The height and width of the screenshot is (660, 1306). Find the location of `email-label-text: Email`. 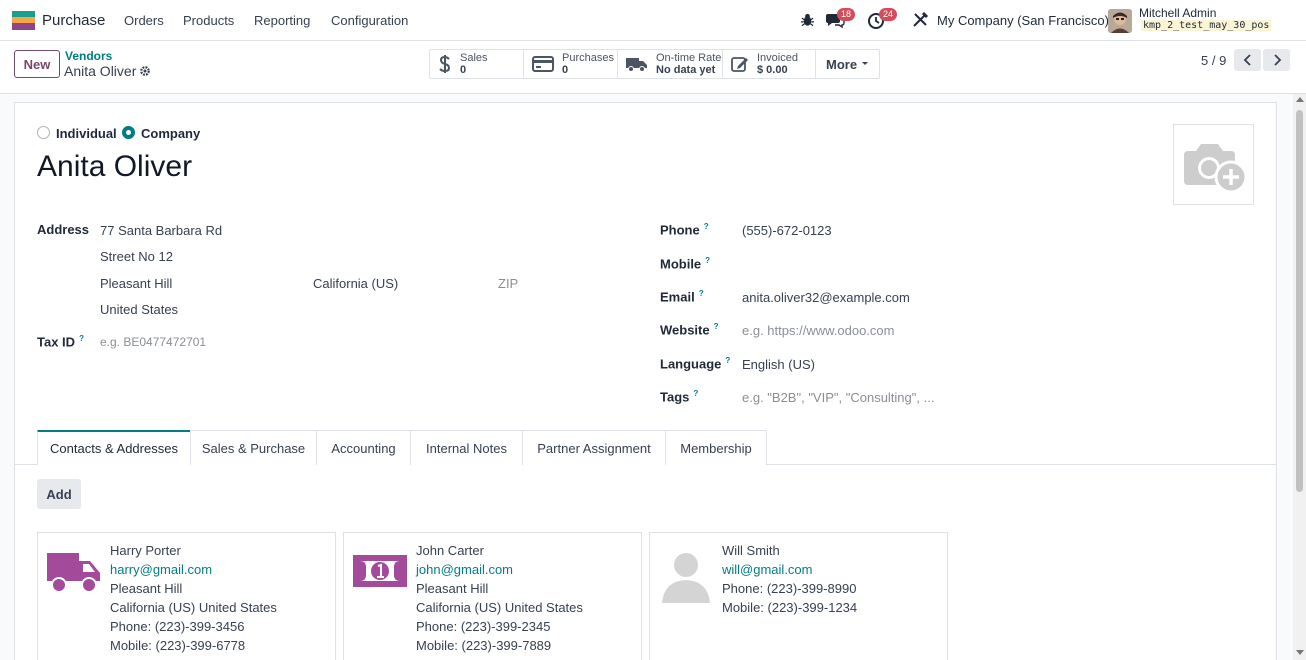

email-label-text: Email is located at coordinates (677, 297).